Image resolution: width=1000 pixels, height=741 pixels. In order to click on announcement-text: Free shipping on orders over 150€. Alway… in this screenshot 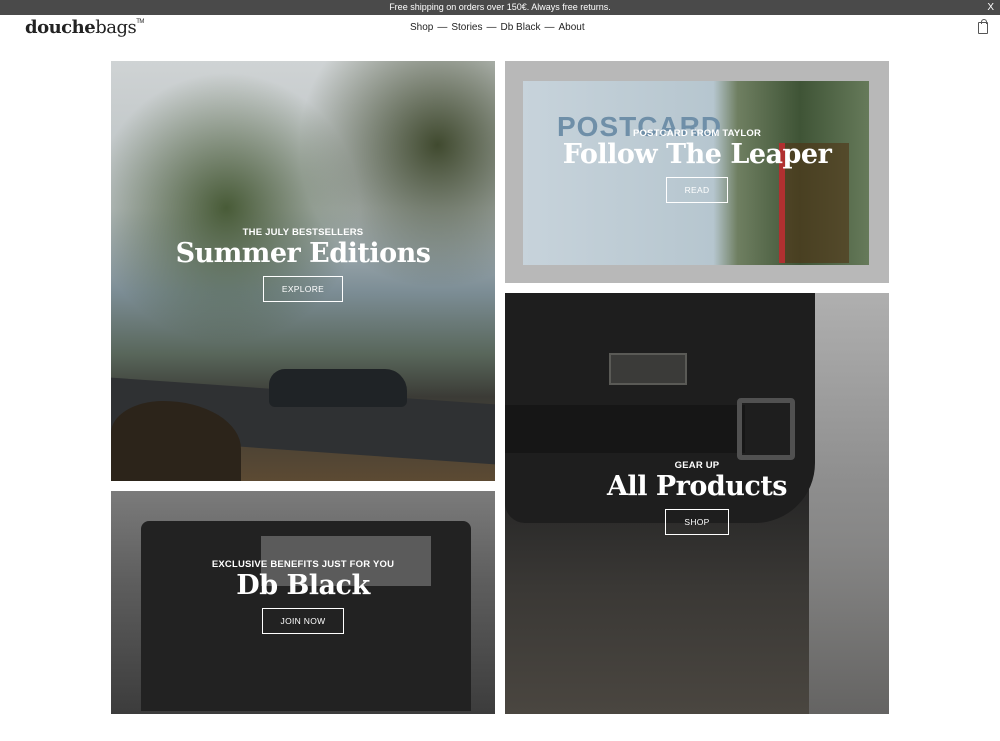, I will do `click(500, 7)`.